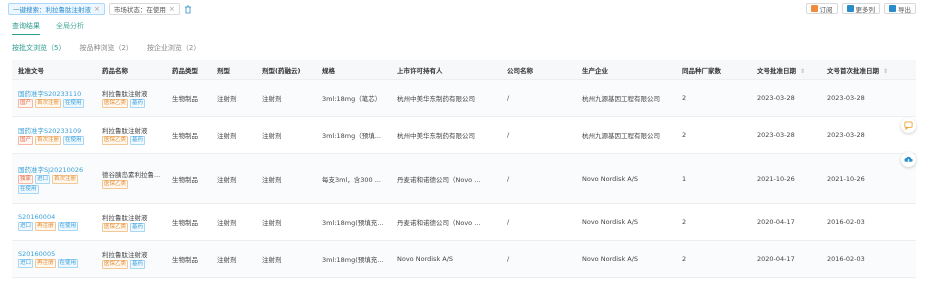 The image size is (928, 286). I want to click on column-header-label: 批准文号, so click(31, 70).